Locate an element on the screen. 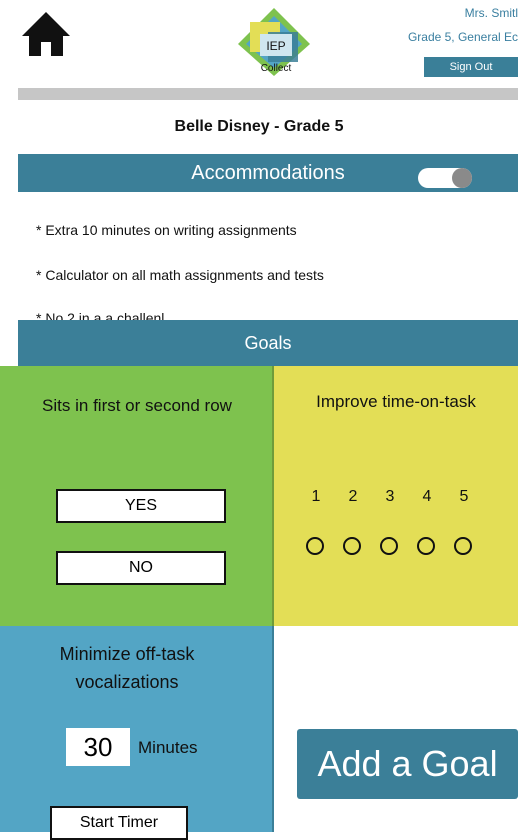 The width and height of the screenshot is (518, 840). logo-text-bottom: Collect is located at coordinates (276, 68).